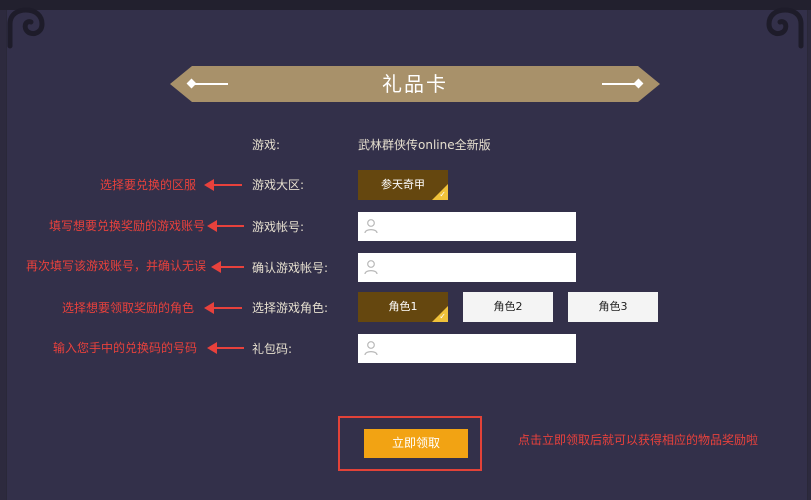  I want to click on gift-code-field, so click(467, 348).